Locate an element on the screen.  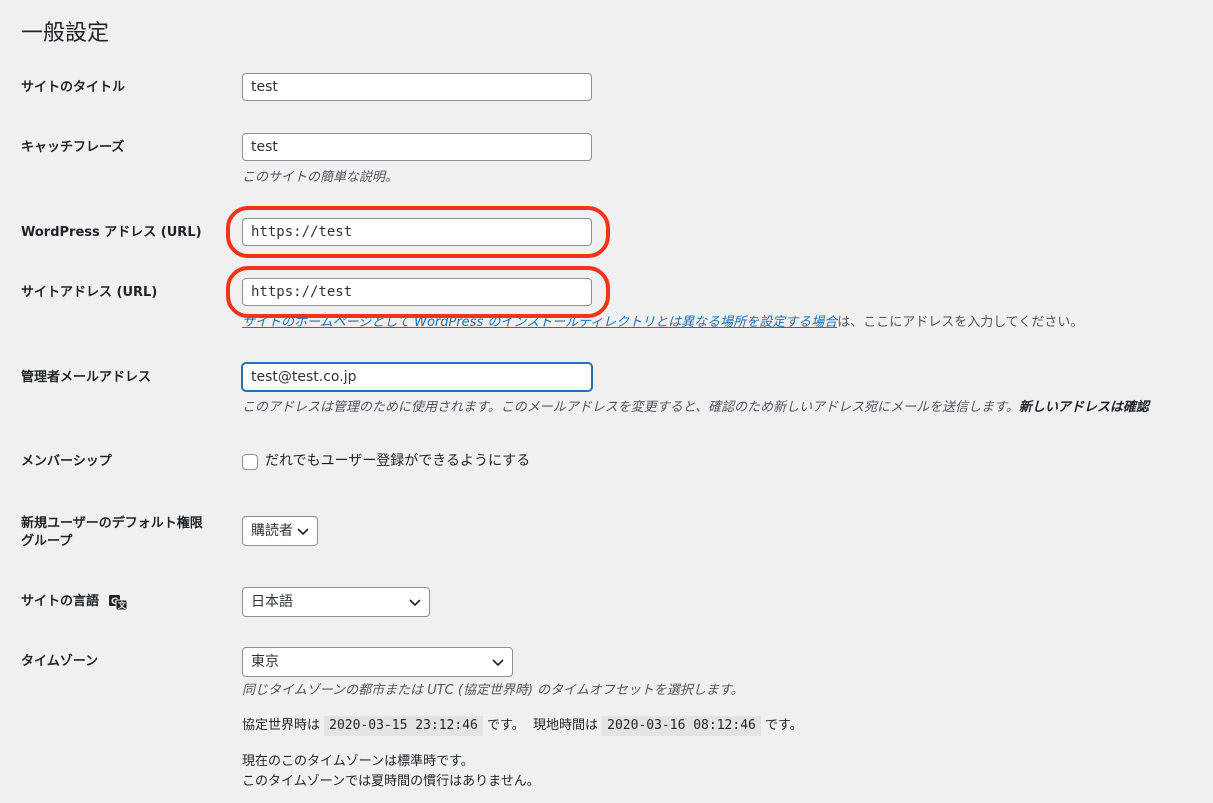
svg-text: 文 is located at coordinates (122, 605).